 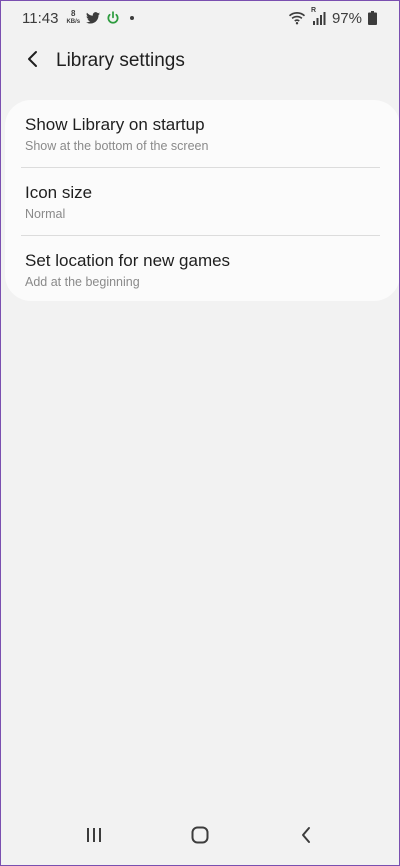 What do you see at coordinates (45, 214) in the screenshot?
I see `setting-summary: Normal` at bounding box center [45, 214].